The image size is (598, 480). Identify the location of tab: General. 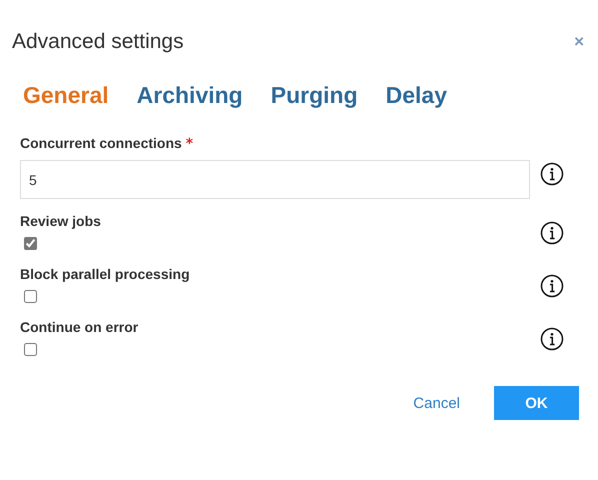
(66, 95).